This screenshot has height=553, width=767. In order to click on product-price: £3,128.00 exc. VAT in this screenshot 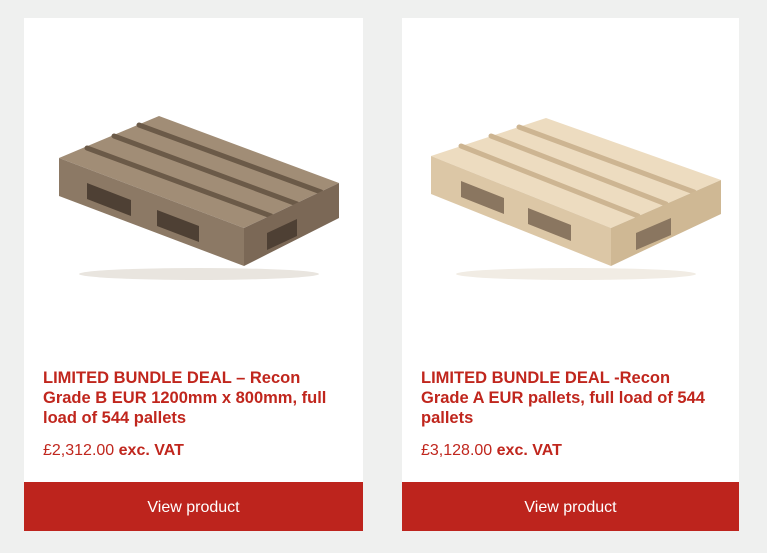, I will do `click(491, 451)`.